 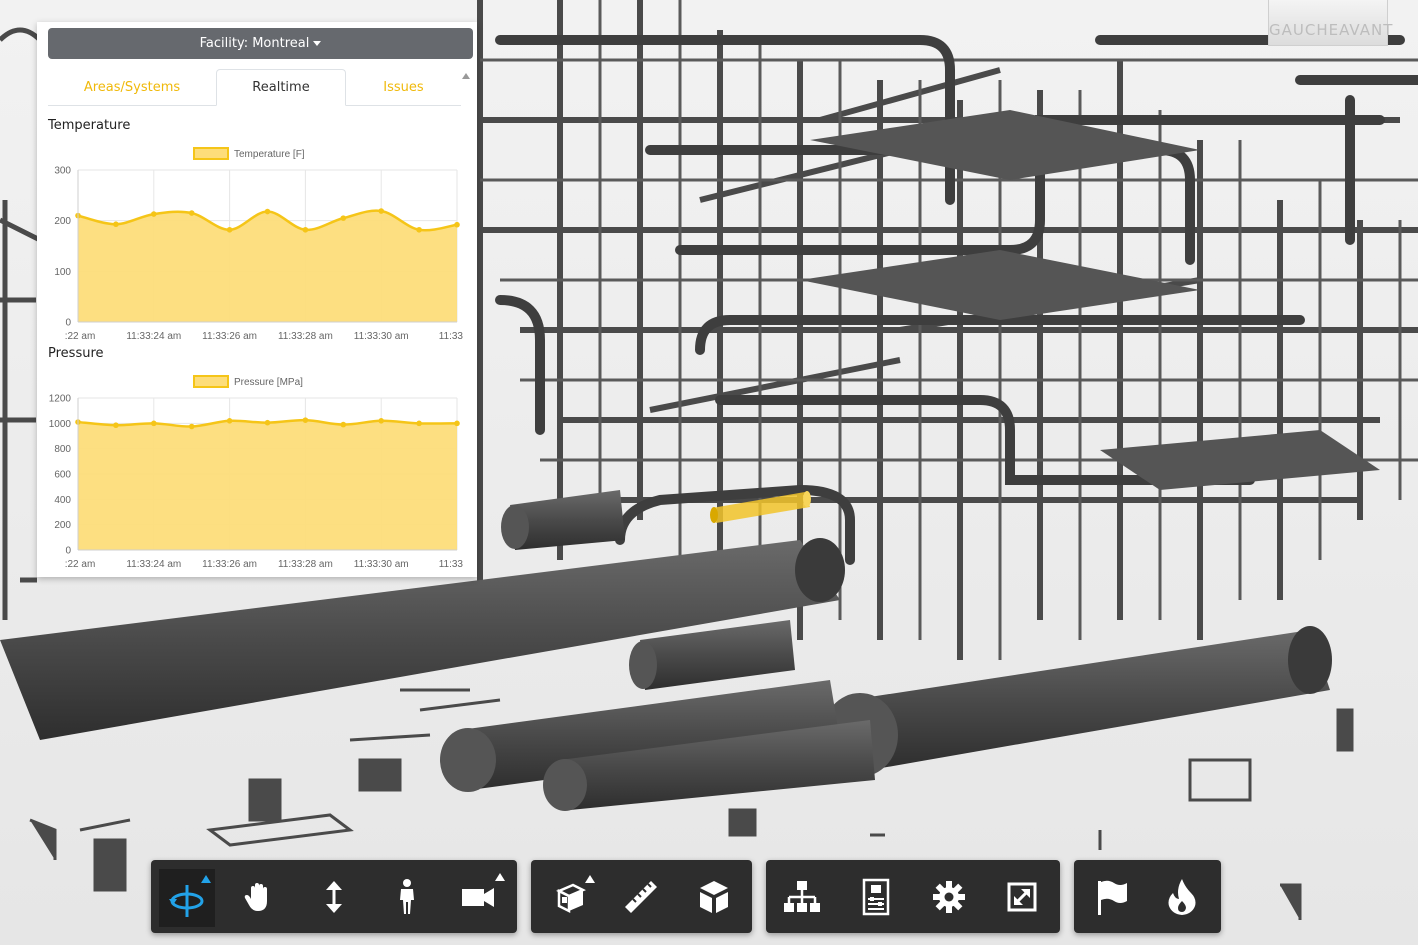 I want to click on explode-button, so click(x=571, y=897).